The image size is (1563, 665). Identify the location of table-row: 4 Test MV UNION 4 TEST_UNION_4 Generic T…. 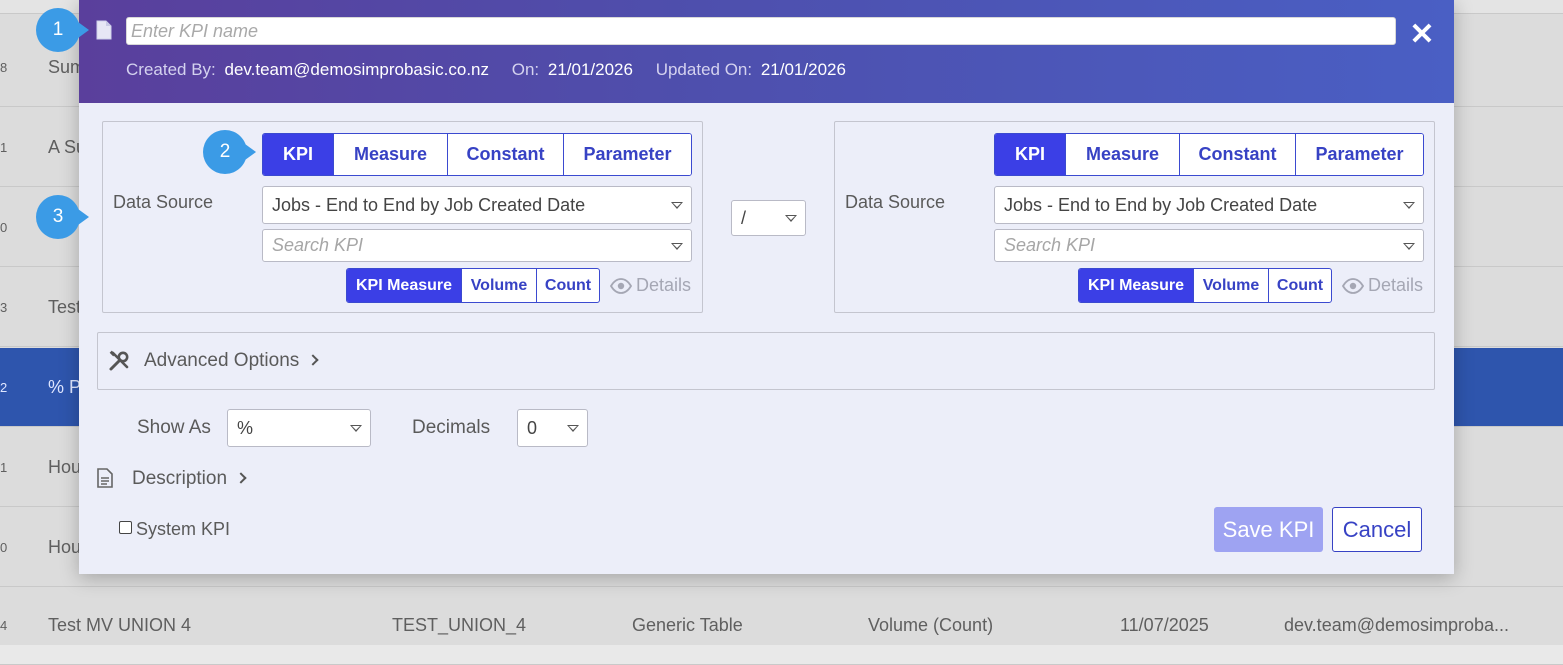
(781, 625).